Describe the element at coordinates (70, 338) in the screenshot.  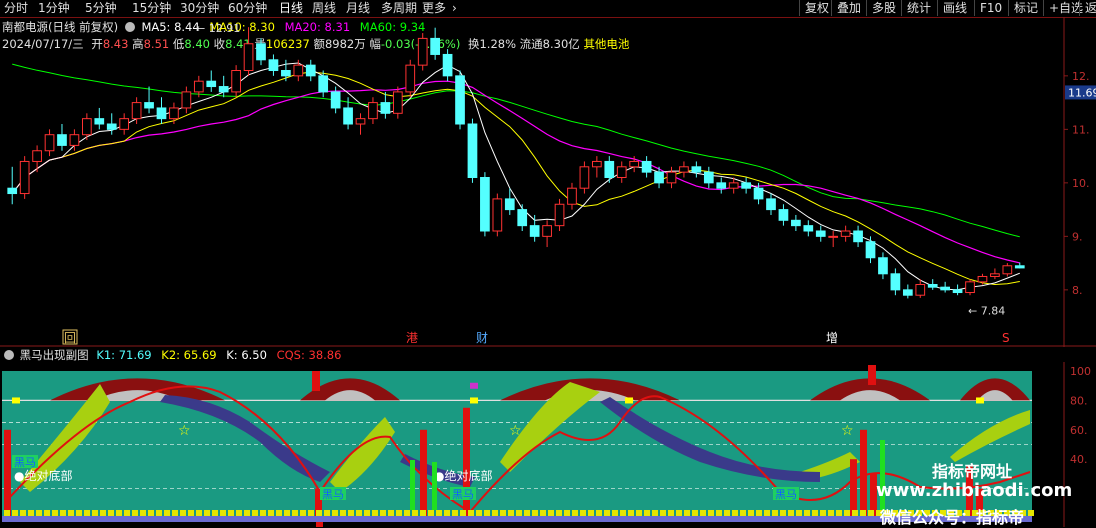
I see `event-marker-hui: 回` at that location.